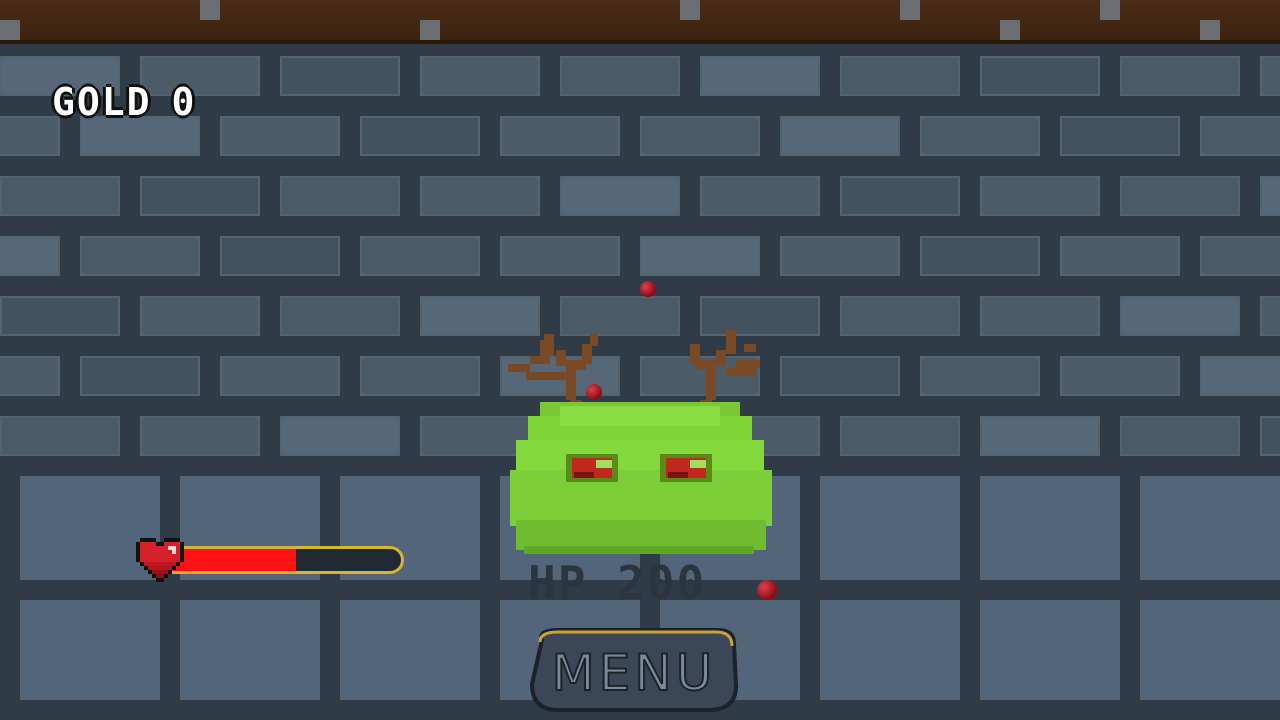  Describe the element at coordinates (640, 22) in the screenshot. I see `wooden-ceiling` at that location.